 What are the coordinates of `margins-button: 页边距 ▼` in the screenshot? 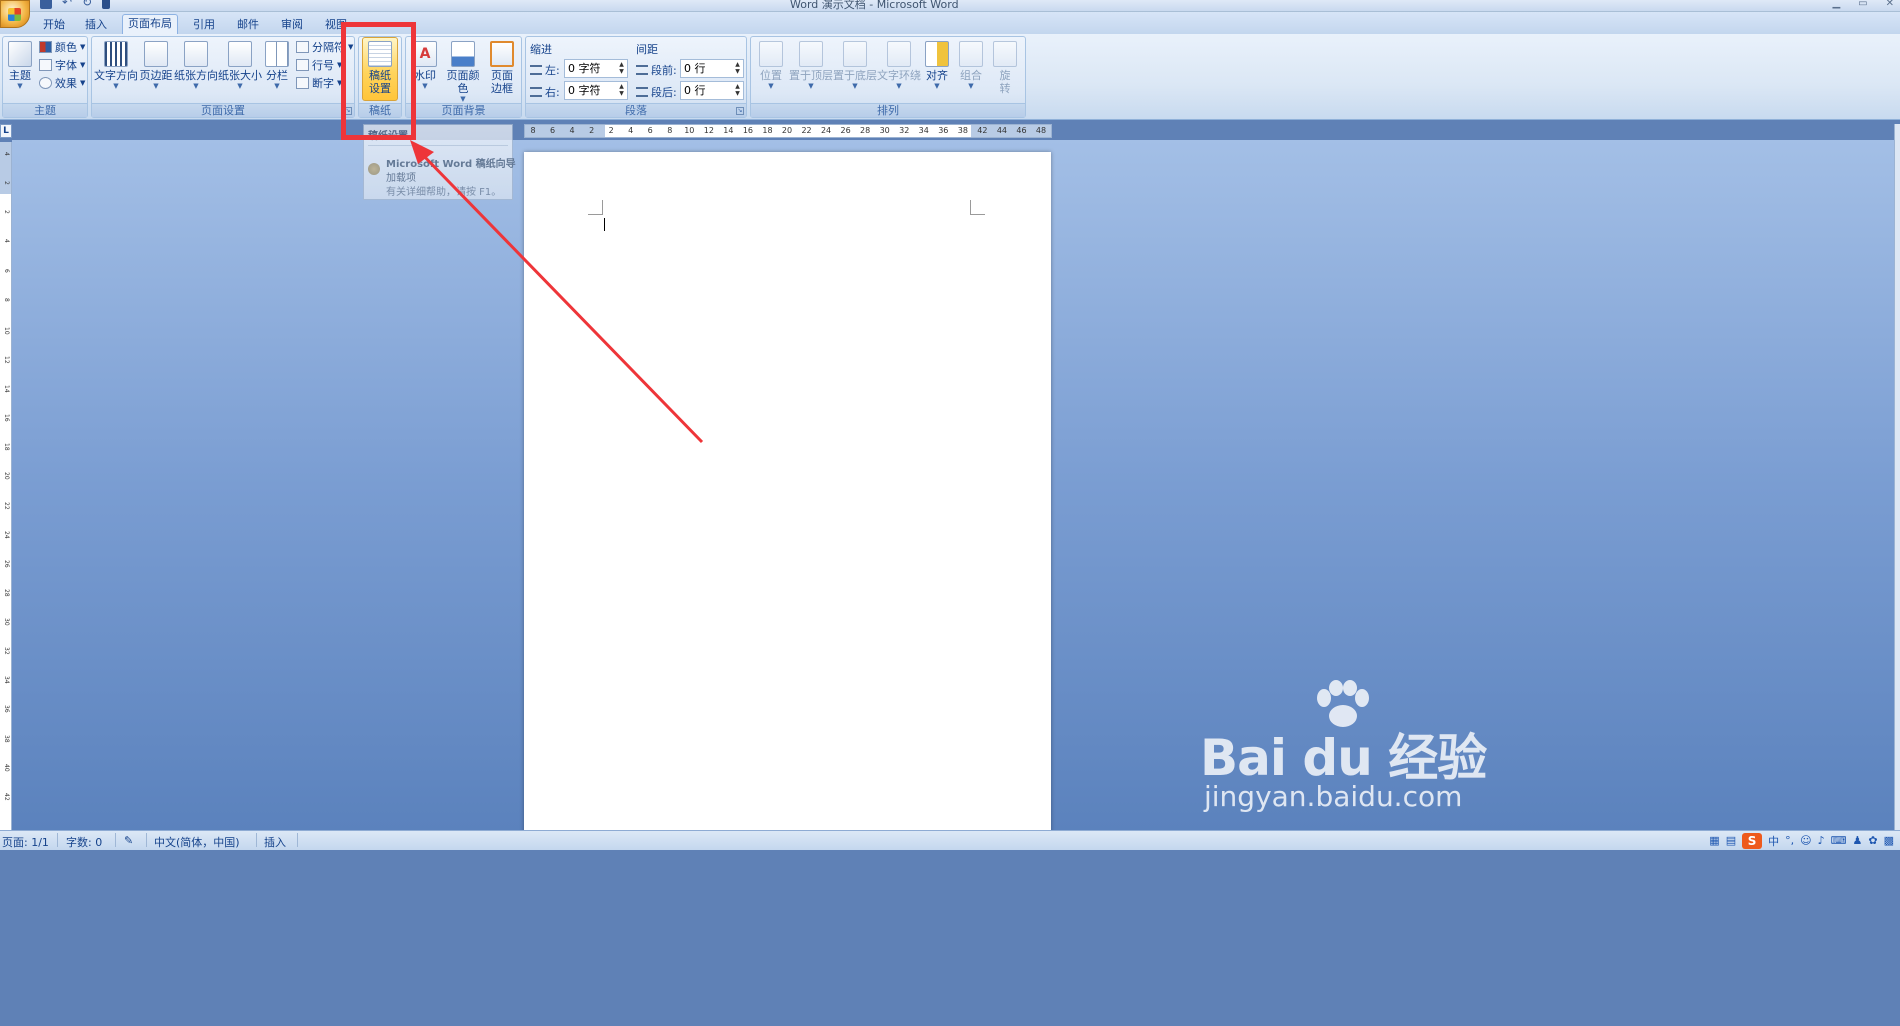 It's located at (156, 65).